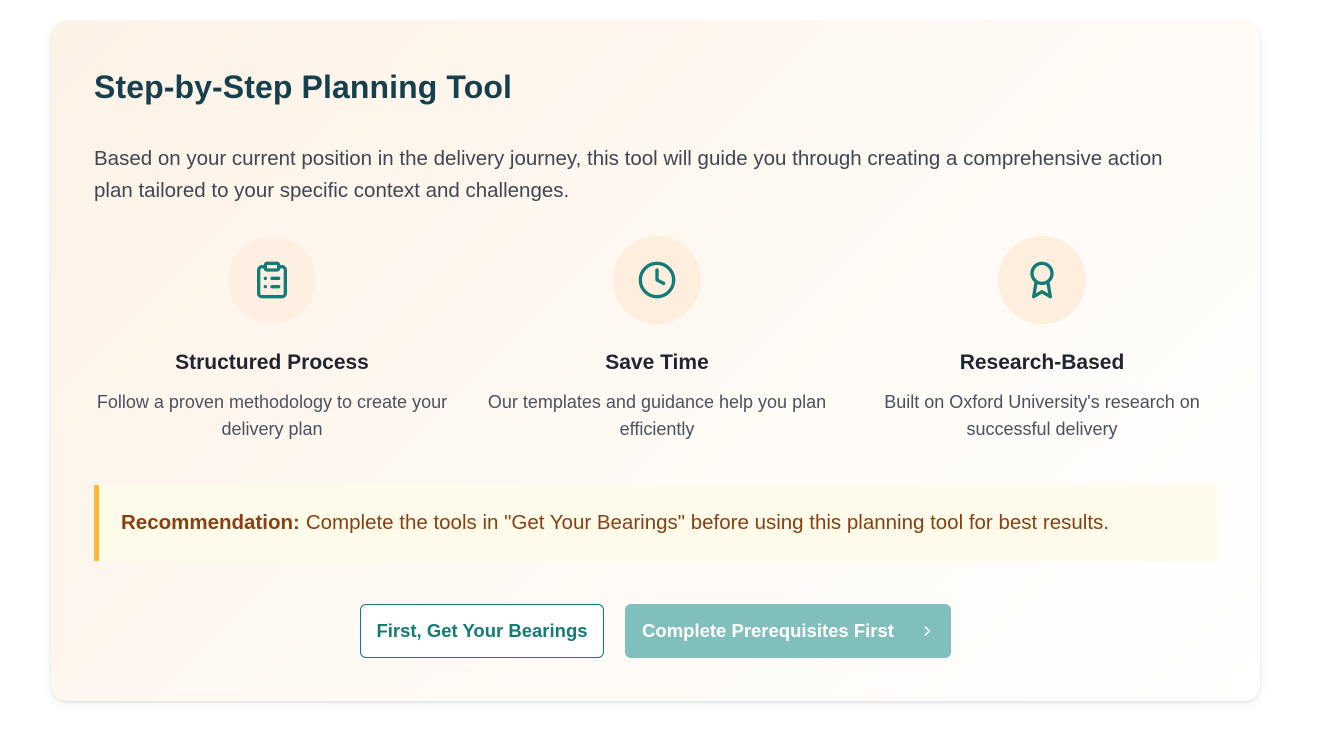  I want to click on get-your-bearings-label: First, Get Your Bearings, so click(482, 630).